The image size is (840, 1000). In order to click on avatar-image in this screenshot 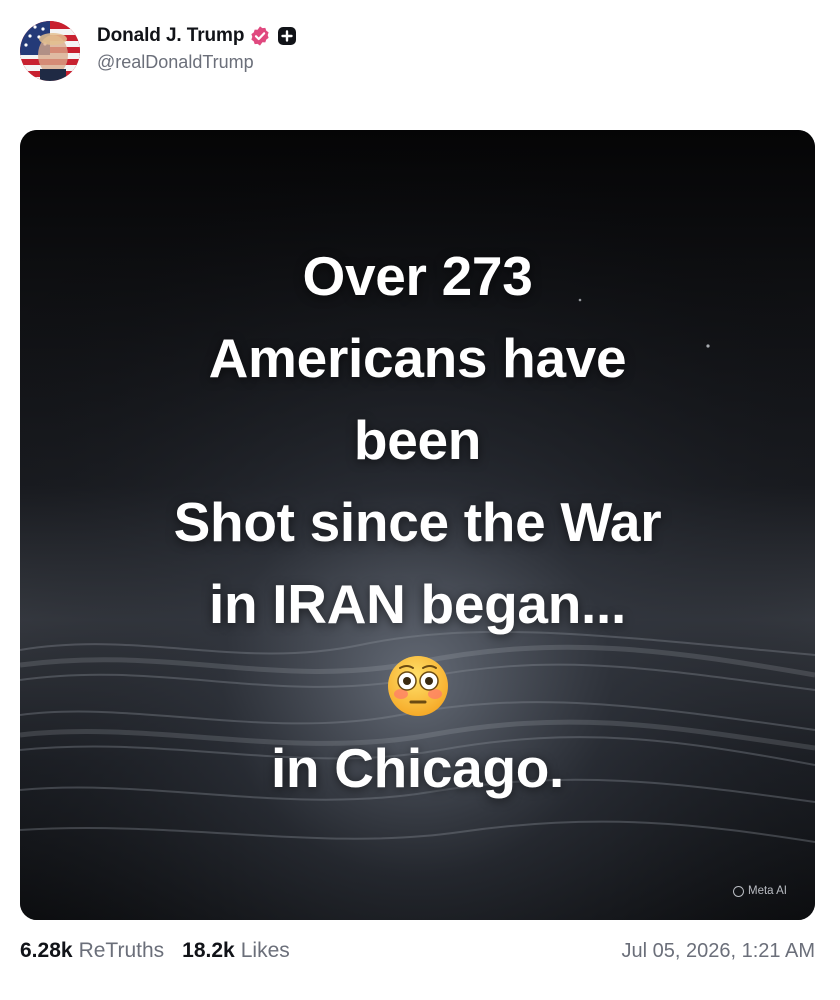, I will do `click(50, 51)`.